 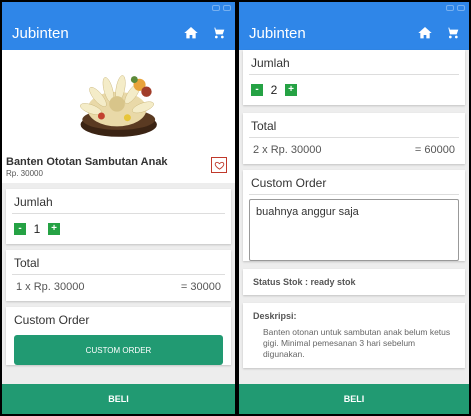 What do you see at coordinates (287, 150) in the screenshot?
I see `total-formula: 2 x Rp. 30000` at bounding box center [287, 150].